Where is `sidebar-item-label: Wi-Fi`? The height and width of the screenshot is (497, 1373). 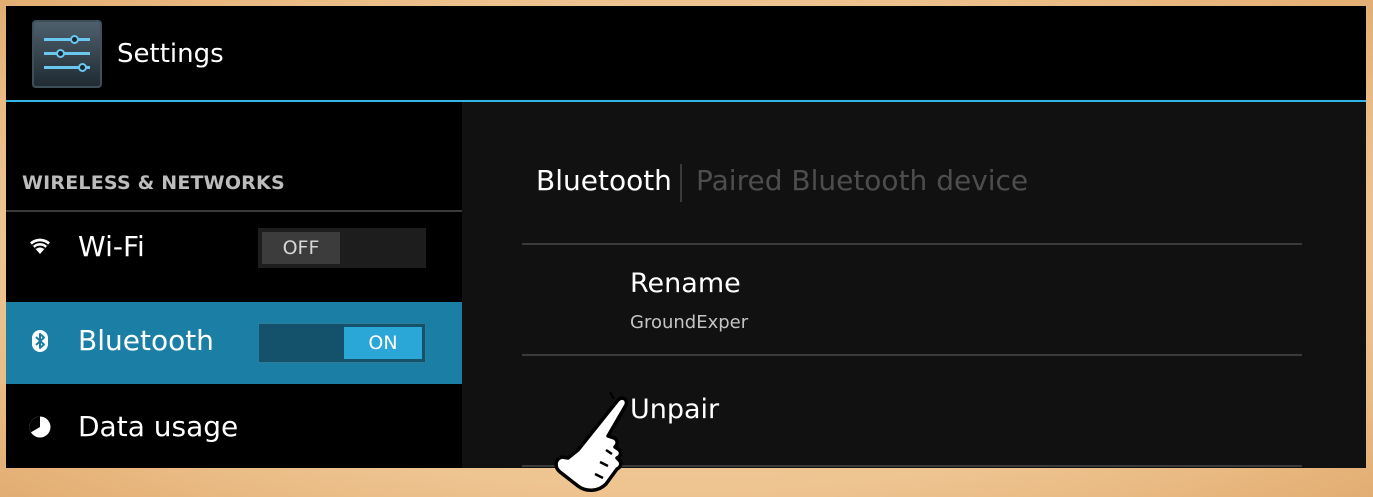
sidebar-item-label: Wi-Fi is located at coordinates (111, 246).